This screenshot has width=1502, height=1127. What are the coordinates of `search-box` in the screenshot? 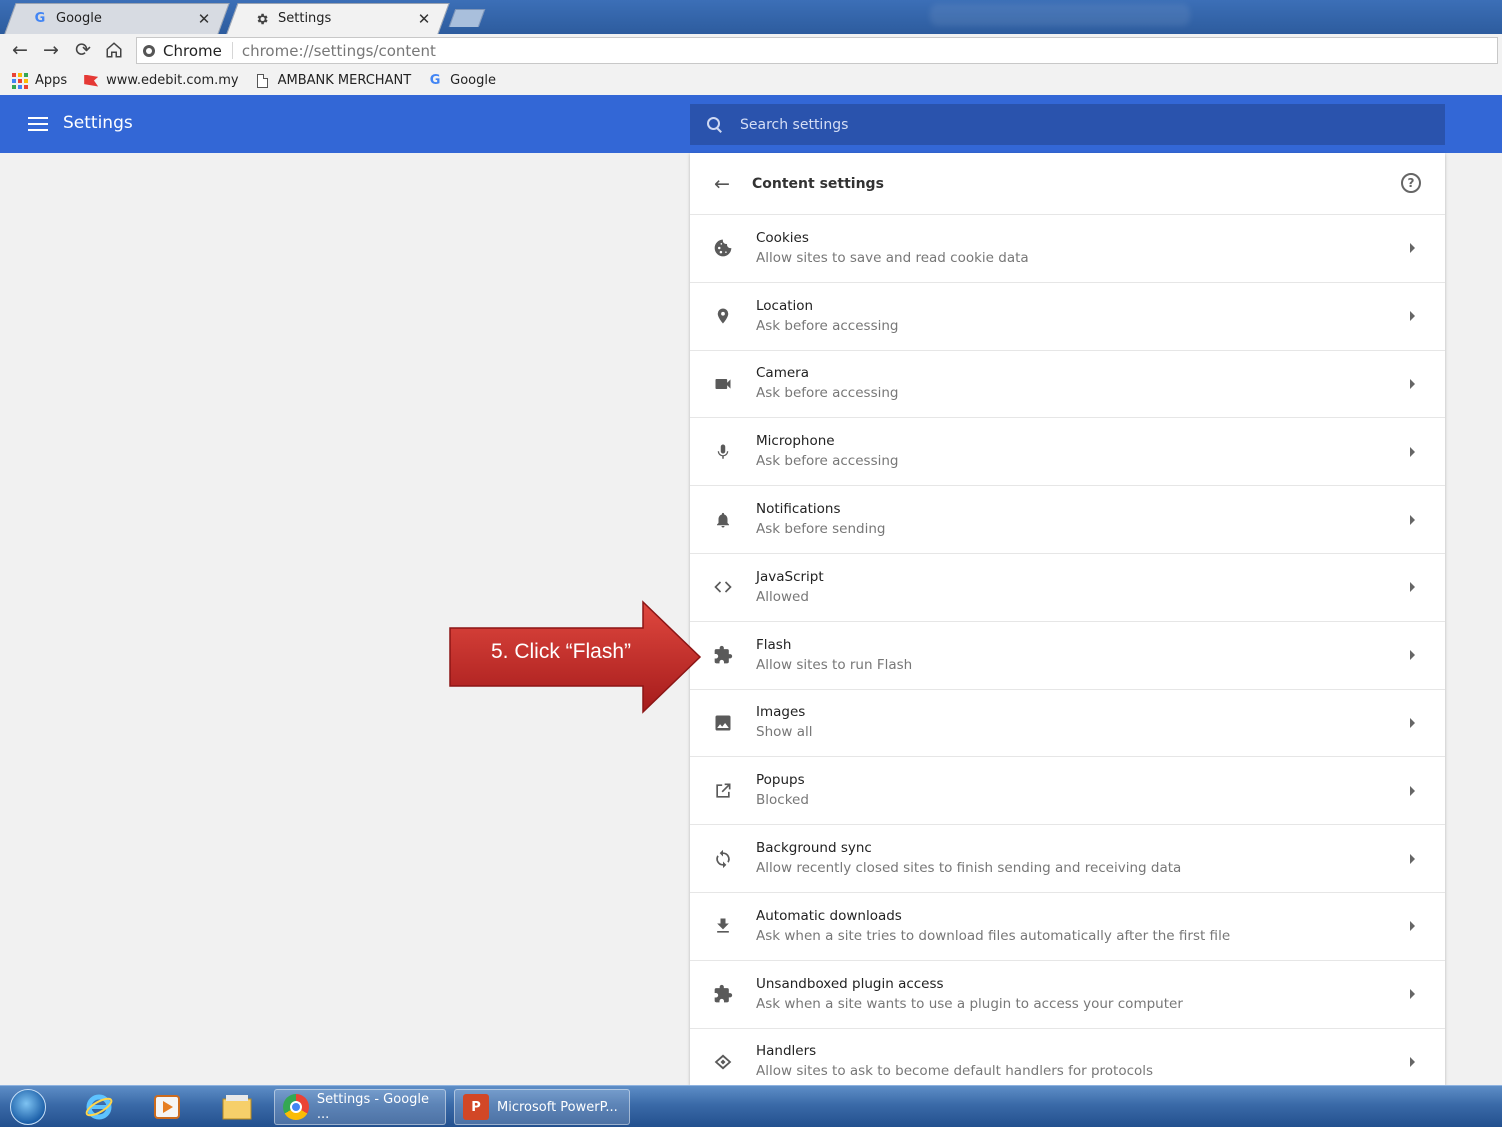 It's located at (1067, 124).